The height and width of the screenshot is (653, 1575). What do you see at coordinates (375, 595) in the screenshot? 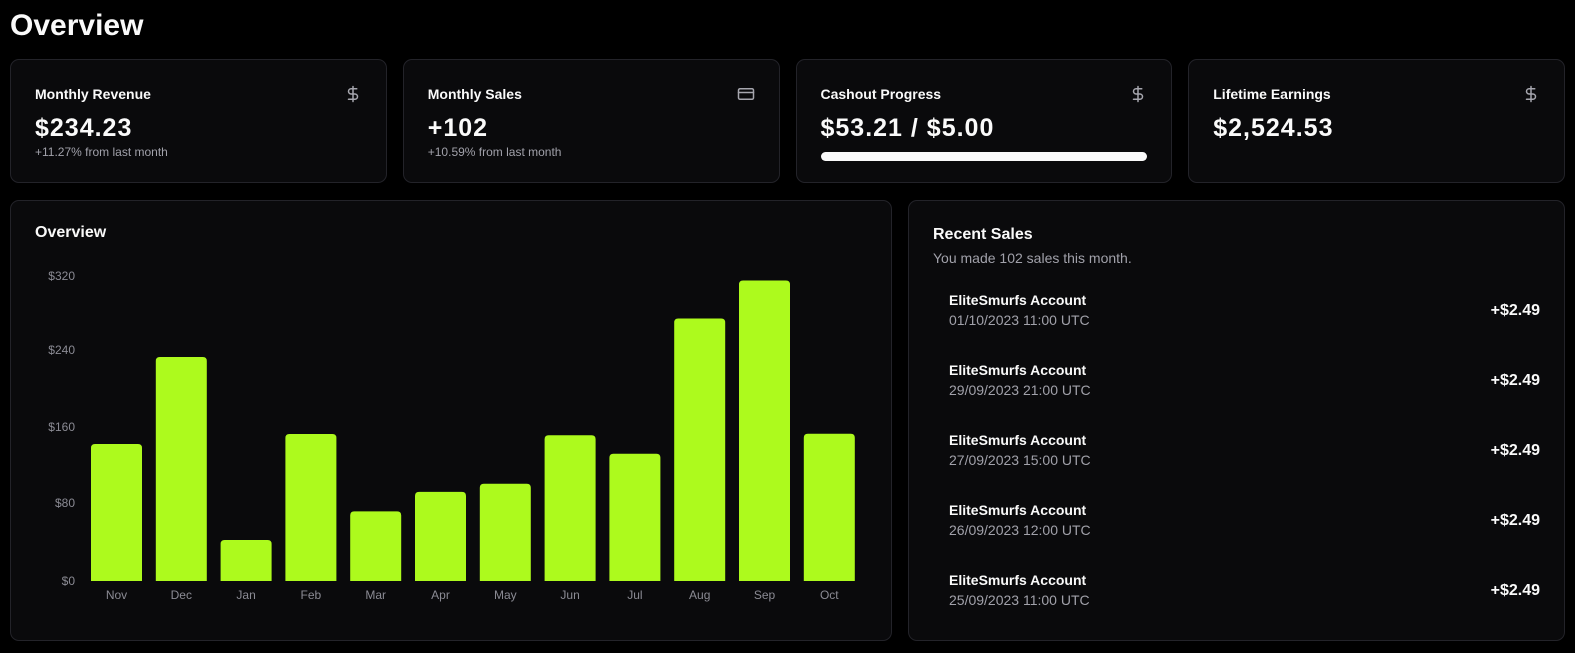
I see `svg-text: Mar` at bounding box center [375, 595].